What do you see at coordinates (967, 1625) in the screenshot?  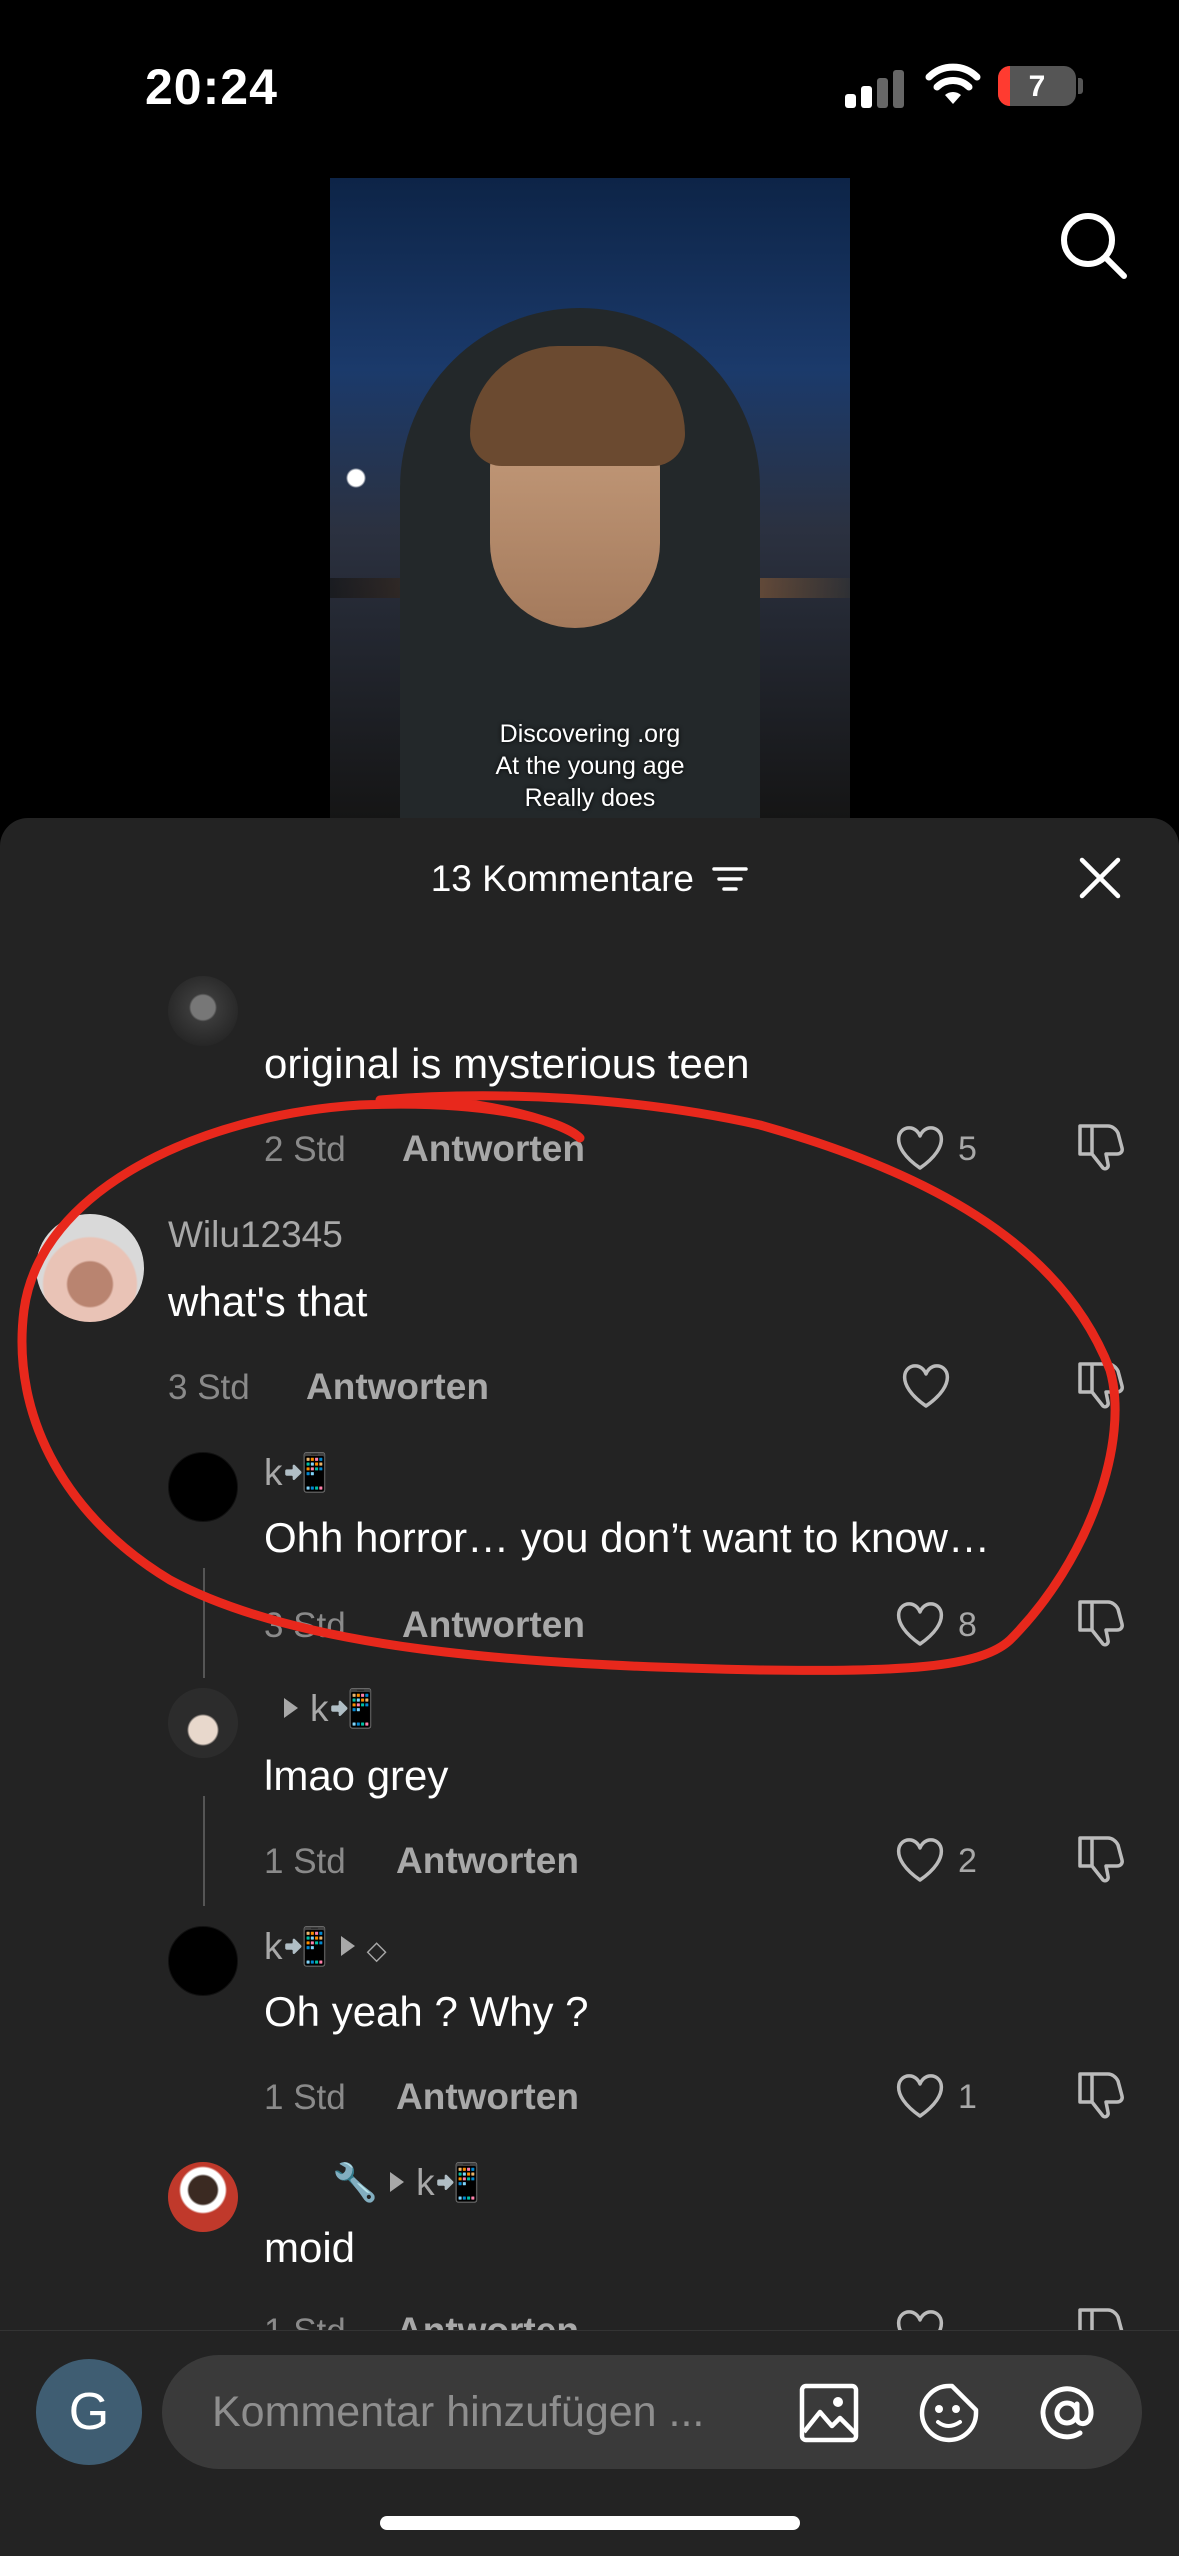 I see `like-count: 8` at bounding box center [967, 1625].